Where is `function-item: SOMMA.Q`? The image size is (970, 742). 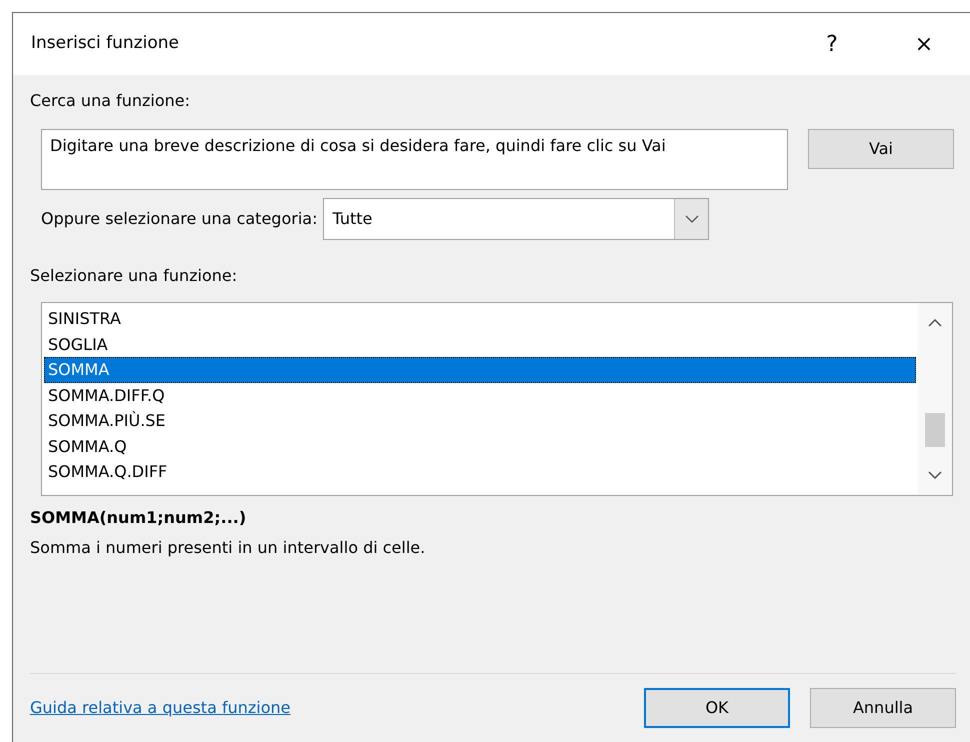
function-item: SOMMA.Q is located at coordinates (480, 446).